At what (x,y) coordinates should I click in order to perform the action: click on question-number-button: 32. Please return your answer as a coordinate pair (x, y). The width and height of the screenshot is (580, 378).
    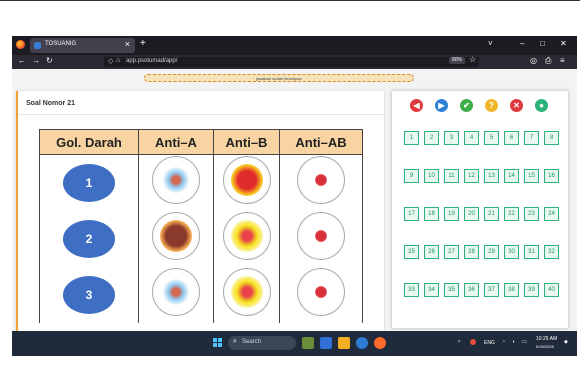
    Looking at the image, I should click on (551, 252).